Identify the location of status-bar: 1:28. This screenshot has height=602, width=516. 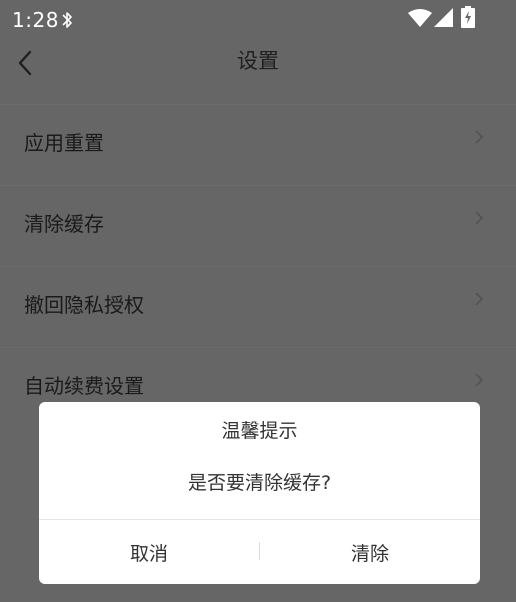
(258, 19).